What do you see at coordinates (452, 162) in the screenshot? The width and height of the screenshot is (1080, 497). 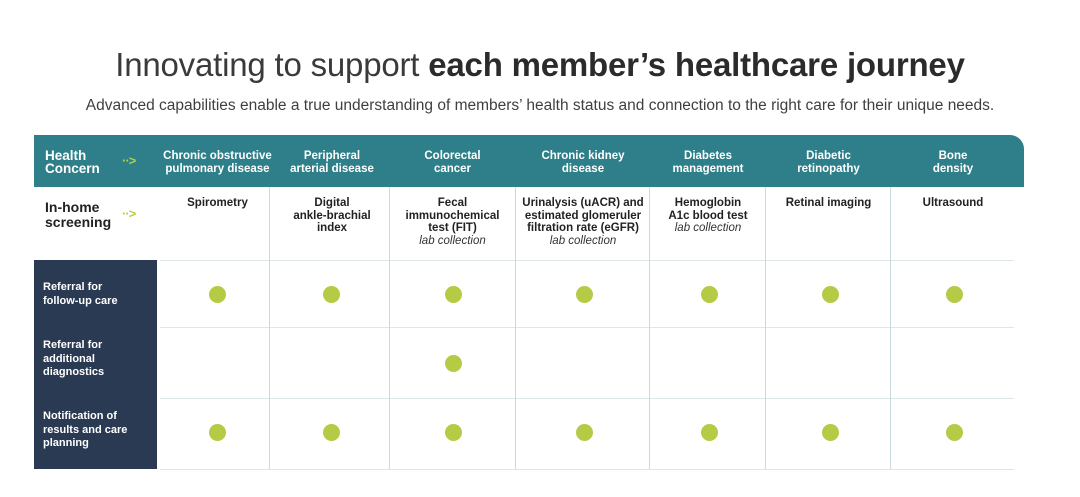 I see `column-header-colorectal: Colorectal cancer` at bounding box center [452, 162].